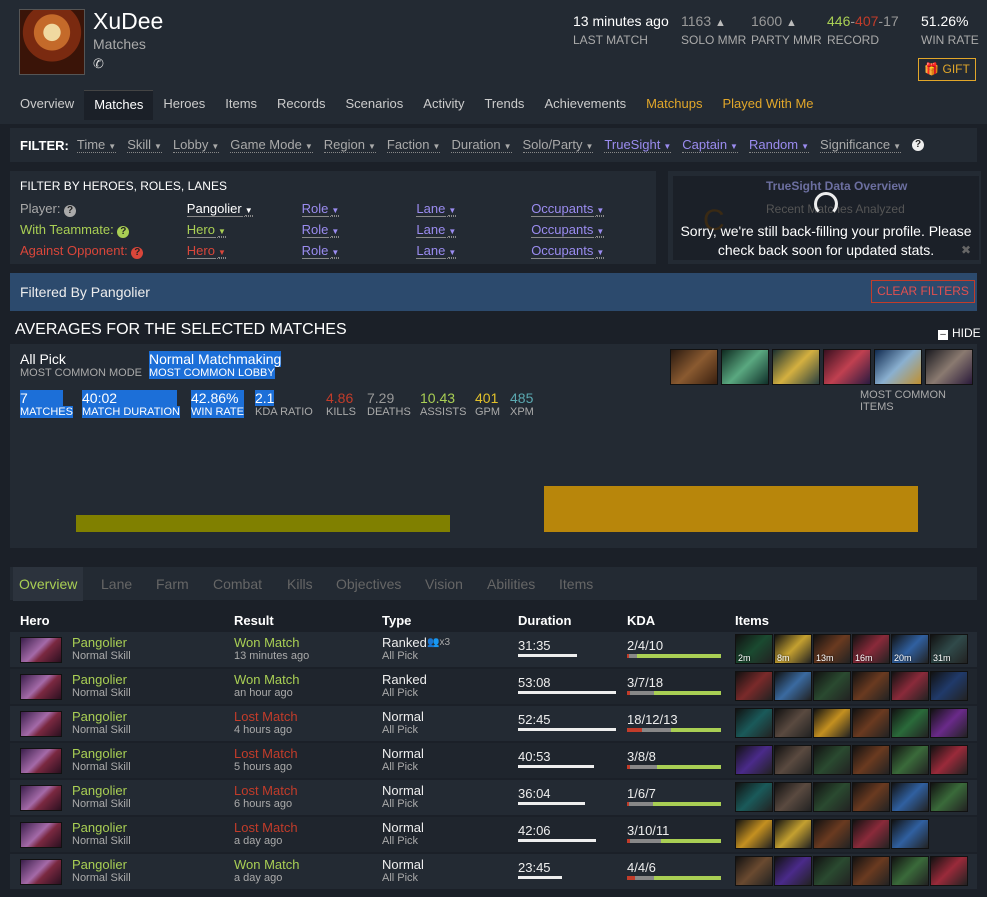 This screenshot has width=987, height=897. Describe the element at coordinates (119, 105) in the screenshot. I see `tab-matches: Matches` at that location.